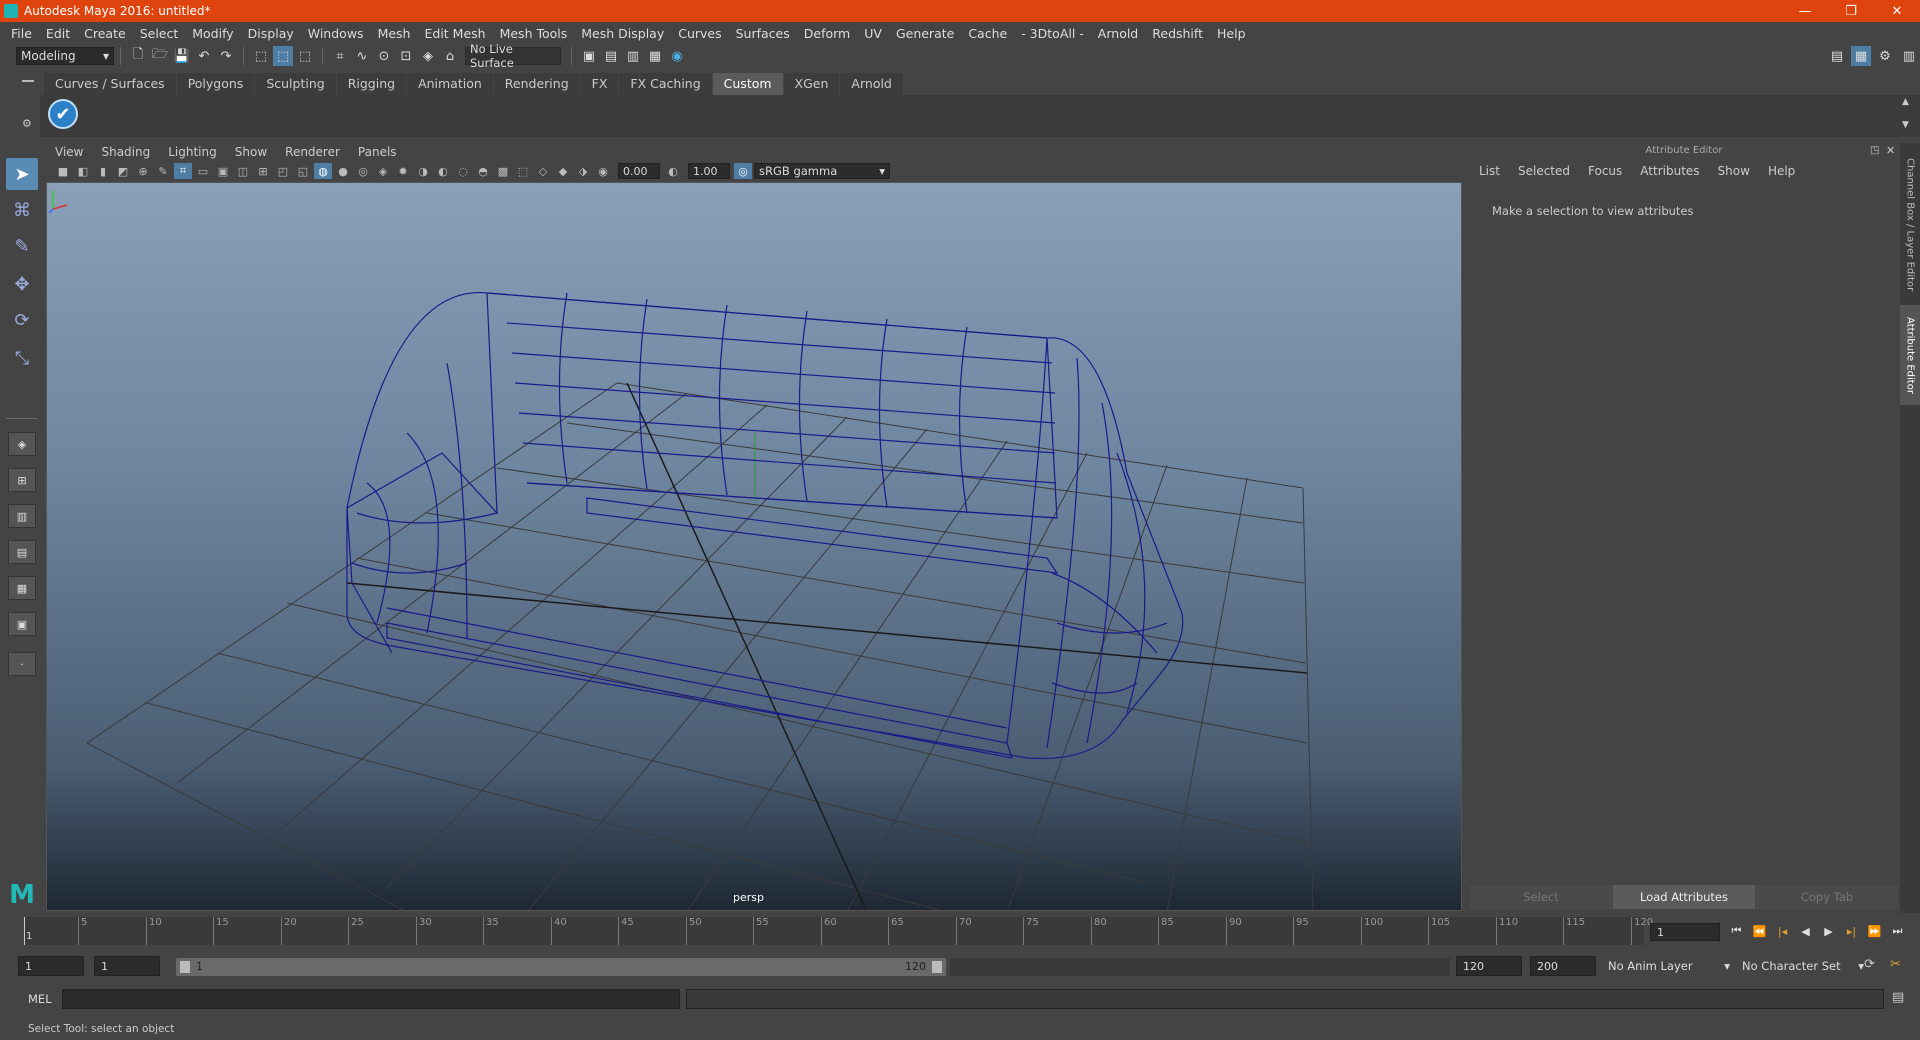 Image resolution: width=1920 pixels, height=1040 pixels. Describe the element at coordinates (1669, 171) in the screenshot. I see `attr-menu-attributes: Attributes` at that location.